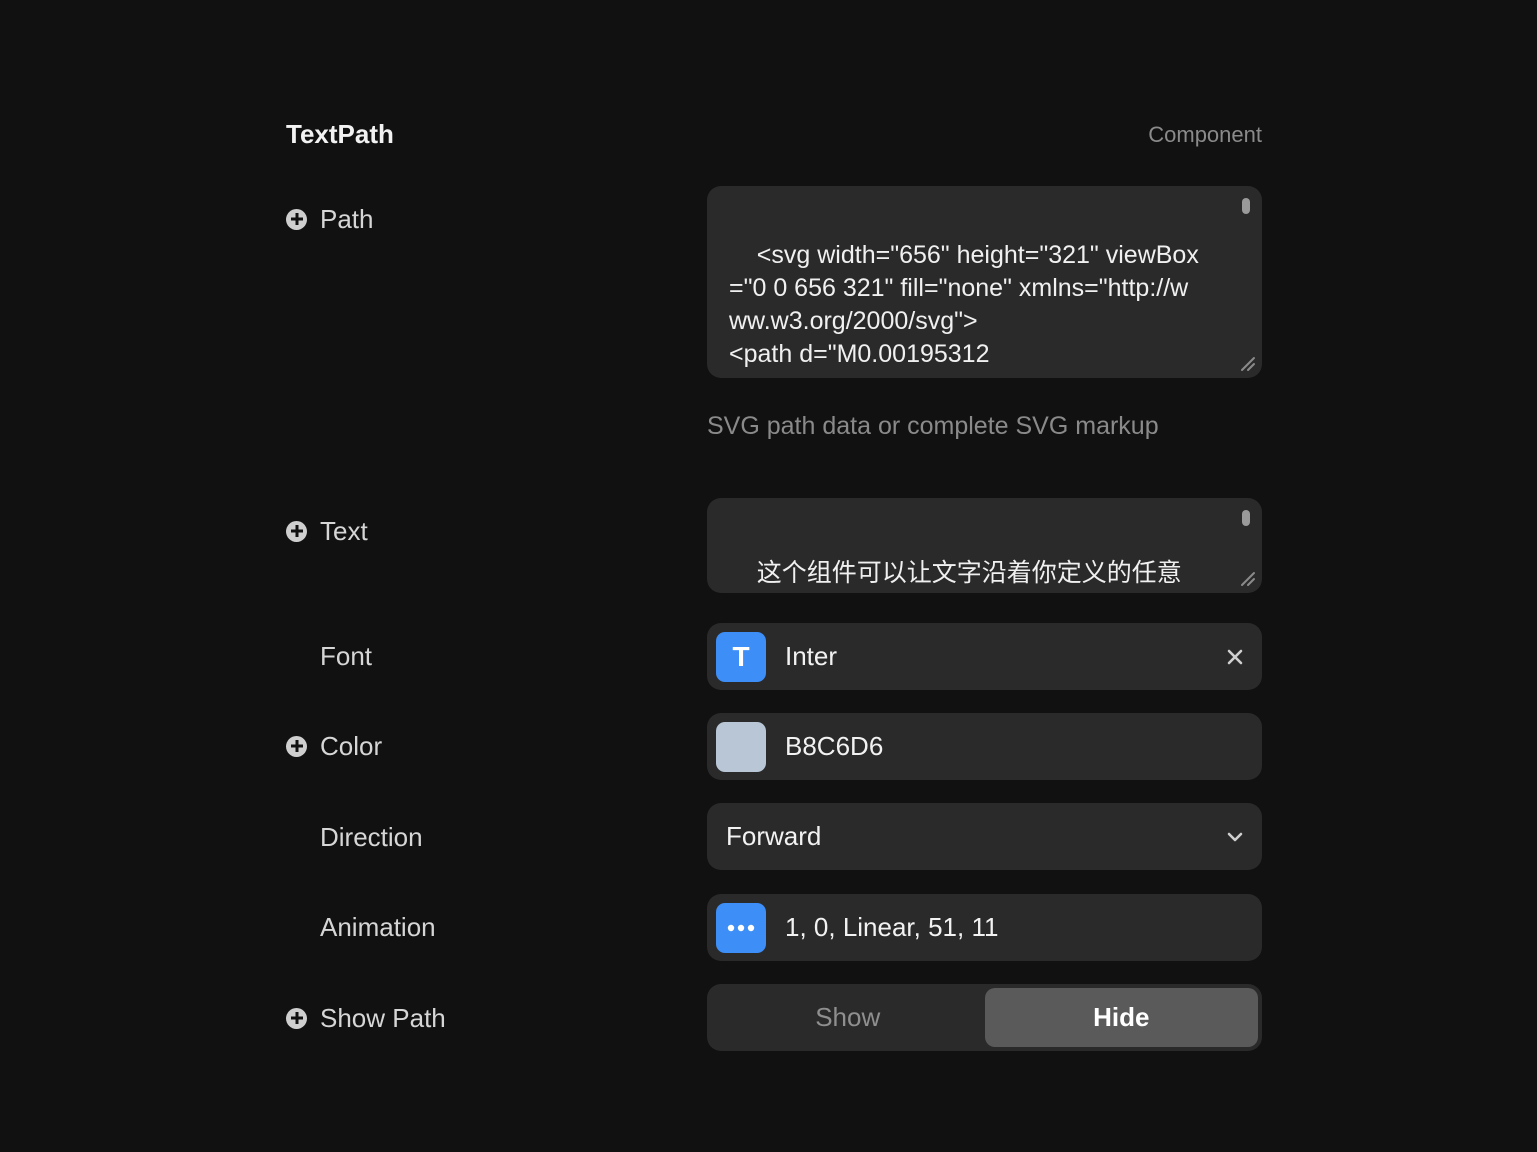 The height and width of the screenshot is (1152, 1537). I want to click on path-label-row: Path, so click(330, 219).